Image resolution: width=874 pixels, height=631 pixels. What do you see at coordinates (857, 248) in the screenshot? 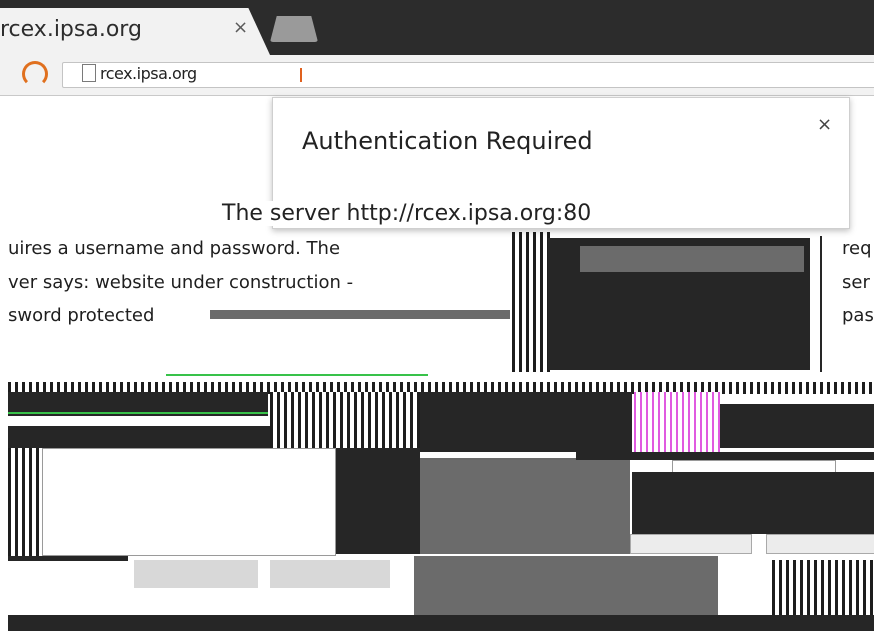
I see `background-text-line: req` at bounding box center [857, 248].